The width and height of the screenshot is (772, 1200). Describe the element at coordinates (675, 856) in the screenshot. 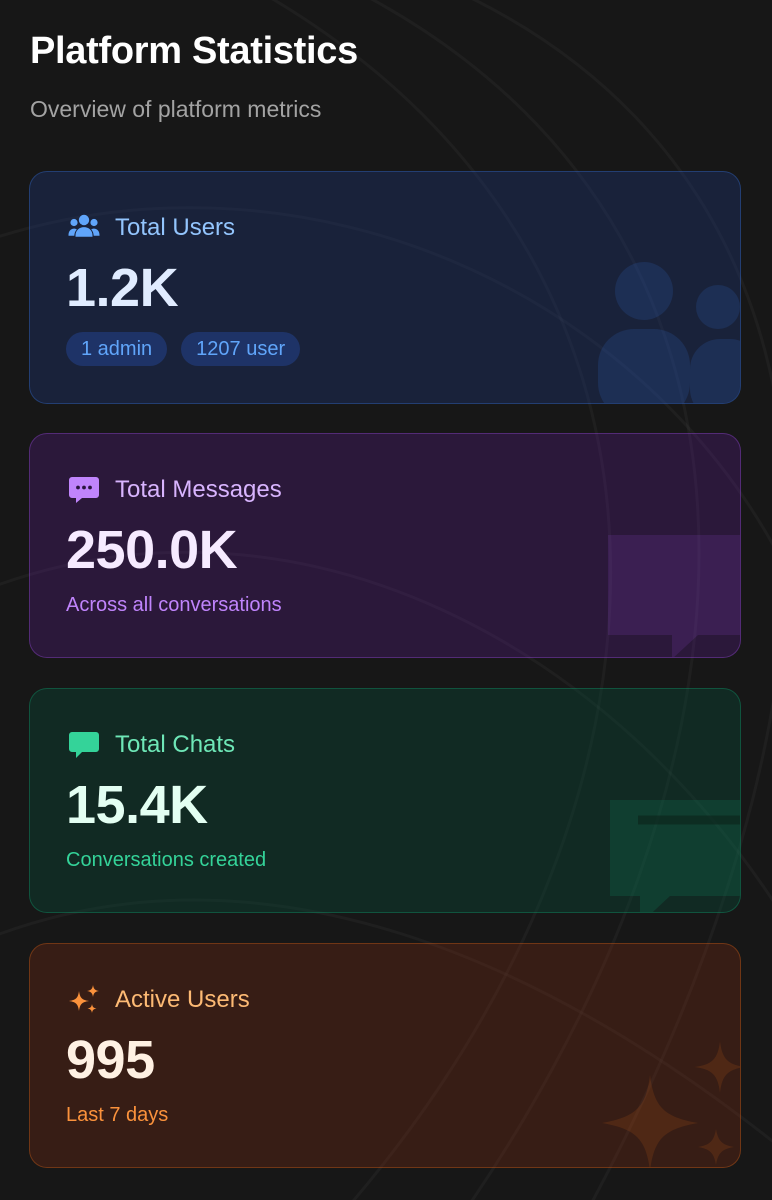

I see `chat-watermark-icon` at that location.